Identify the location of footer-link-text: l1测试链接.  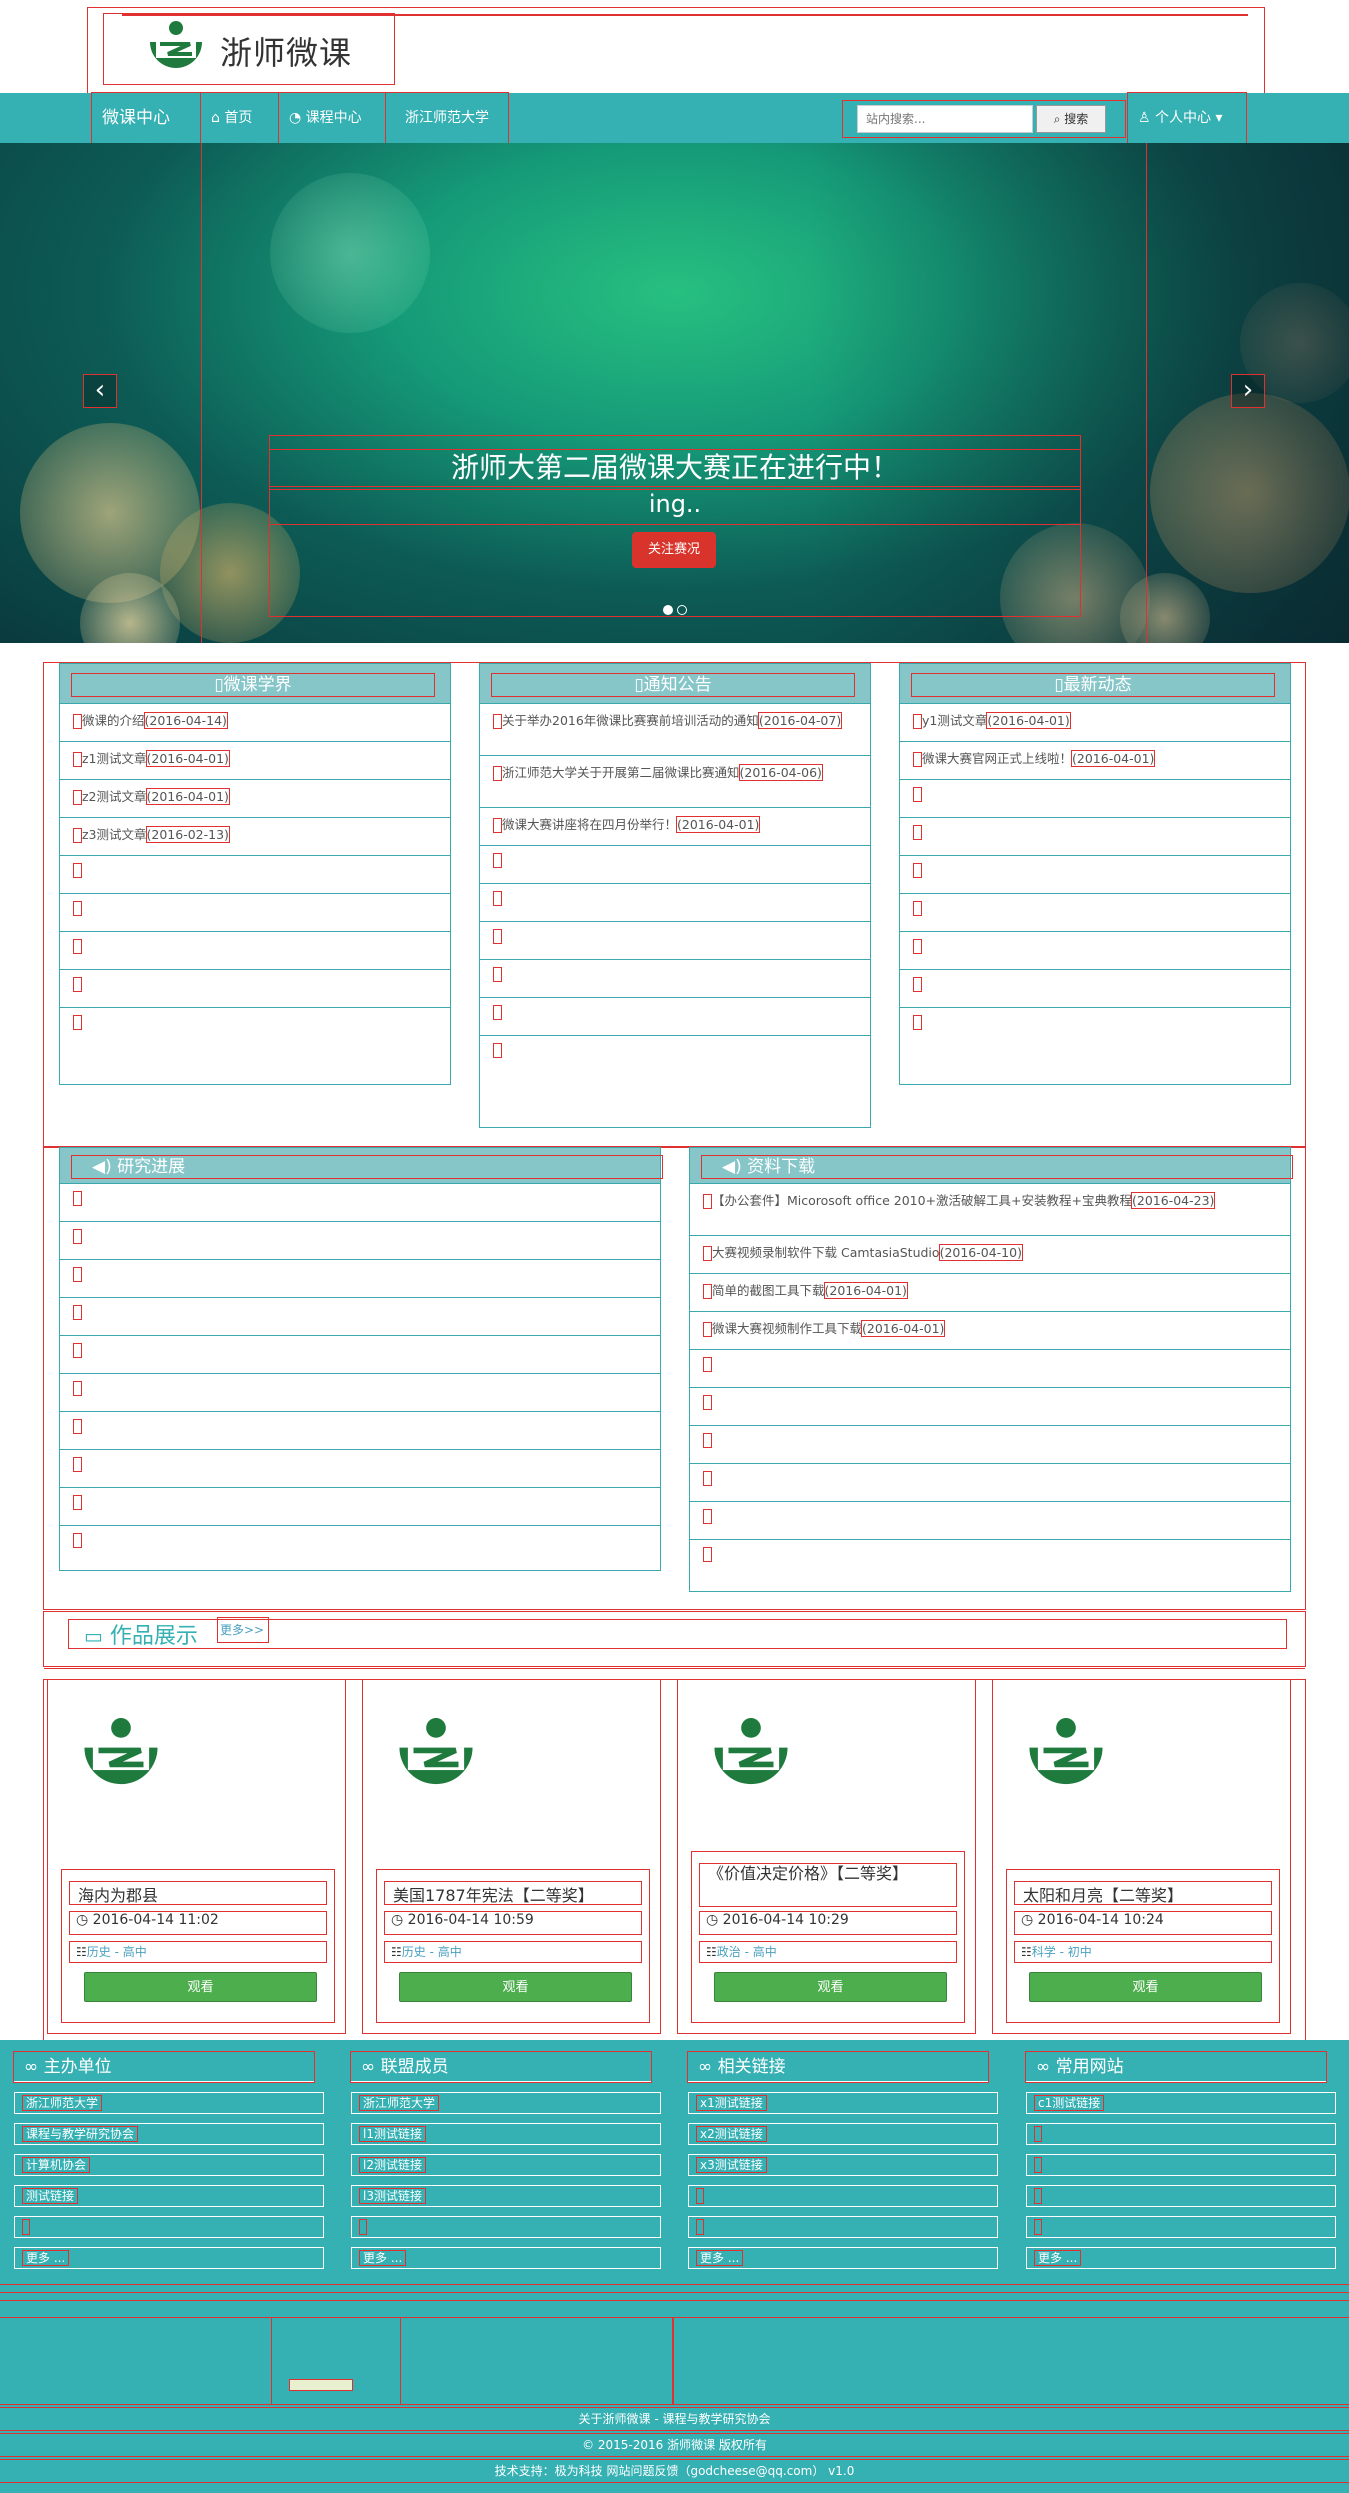
(392, 2134).